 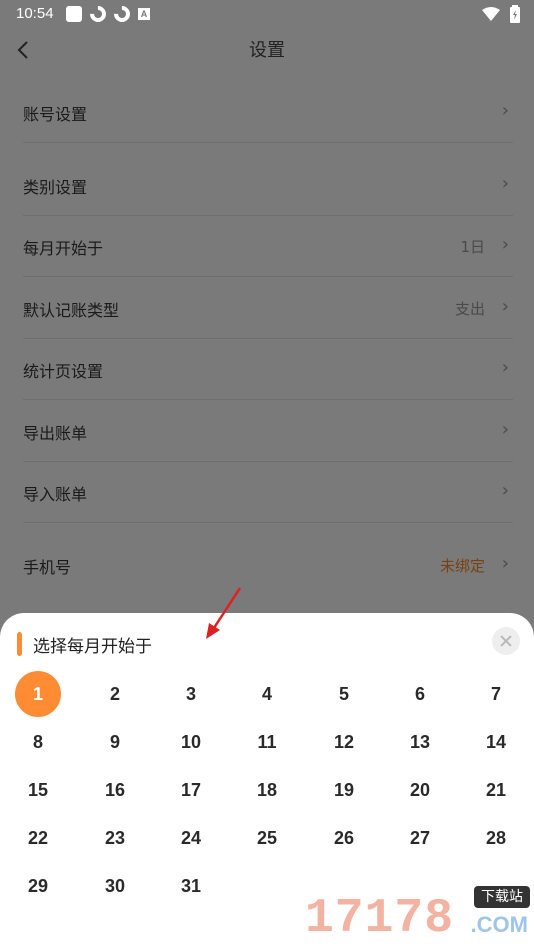 I want to click on day-option-28: 28, so click(x=496, y=838).